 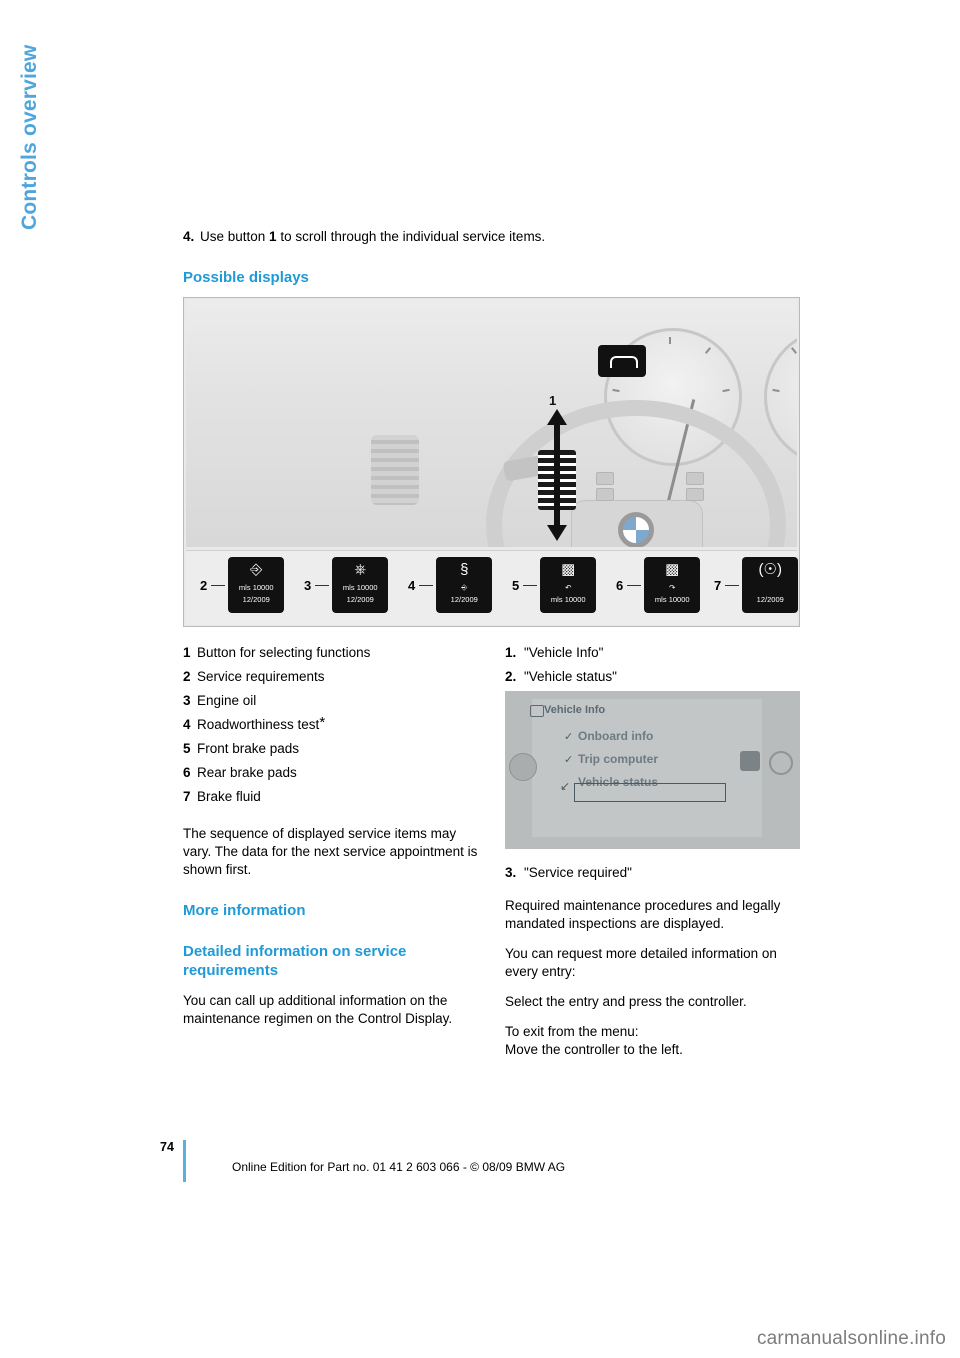 I want to click on heading-detailed-info-line2: requirements, so click(x=231, y=970).